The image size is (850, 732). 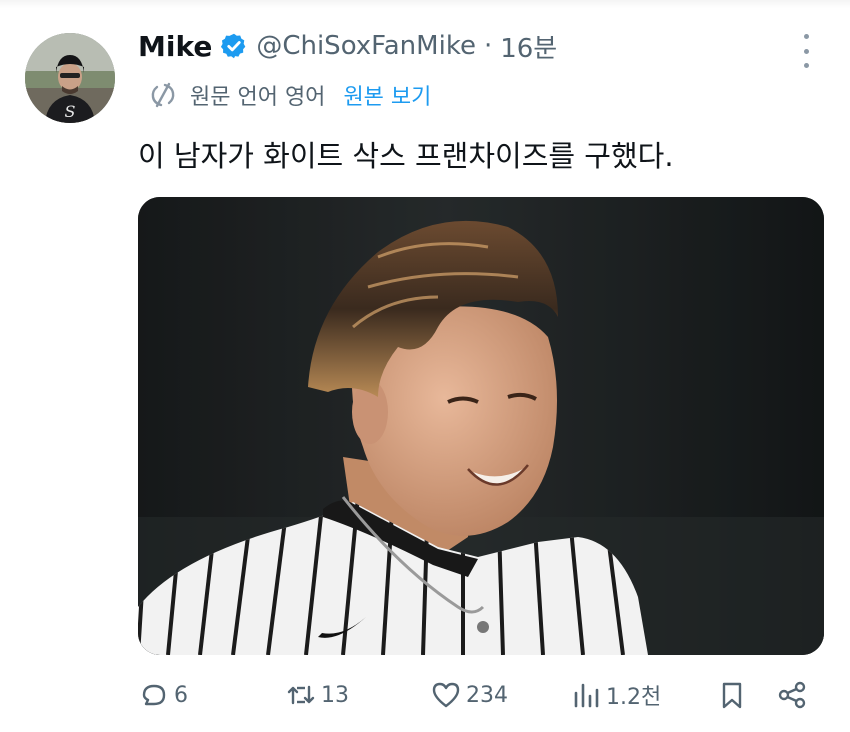 I want to click on svg-text: S, so click(x=70, y=111).